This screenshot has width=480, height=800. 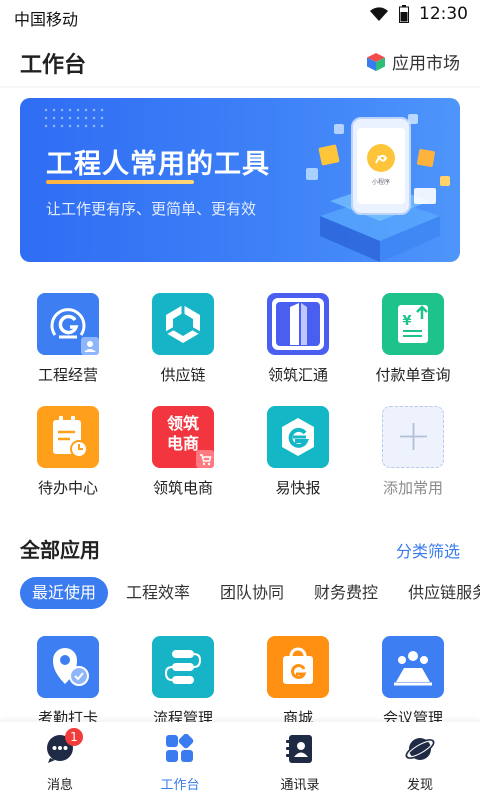 What do you see at coordinates (298, 488) in the screenshot?
I see `app-label: 易快报` at bounding box center [298, 488].